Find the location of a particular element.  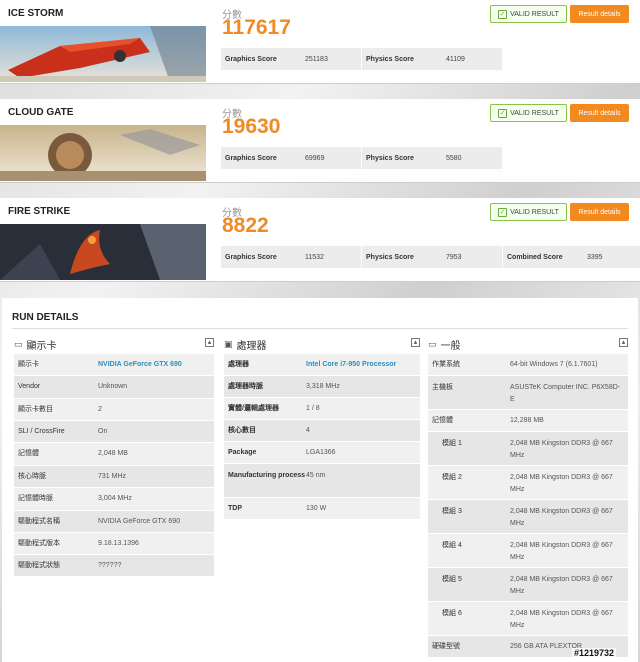

physics-score-cell: Physics Score 5580 is located at coordinates (432, 158).